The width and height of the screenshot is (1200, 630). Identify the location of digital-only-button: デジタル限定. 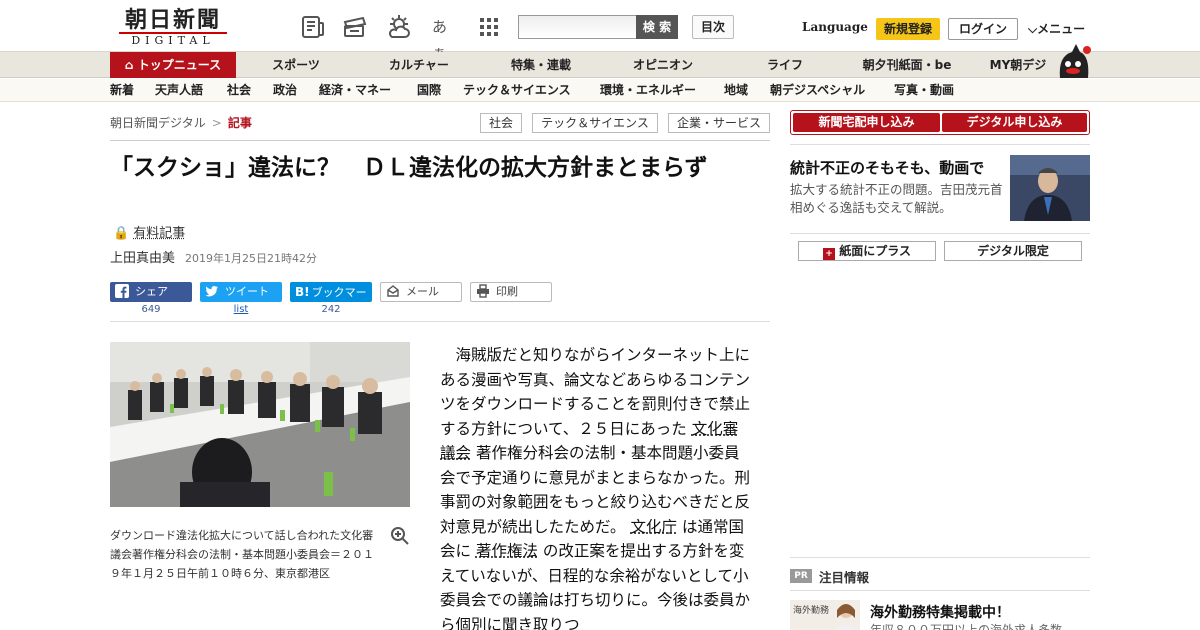
(1013, 251).